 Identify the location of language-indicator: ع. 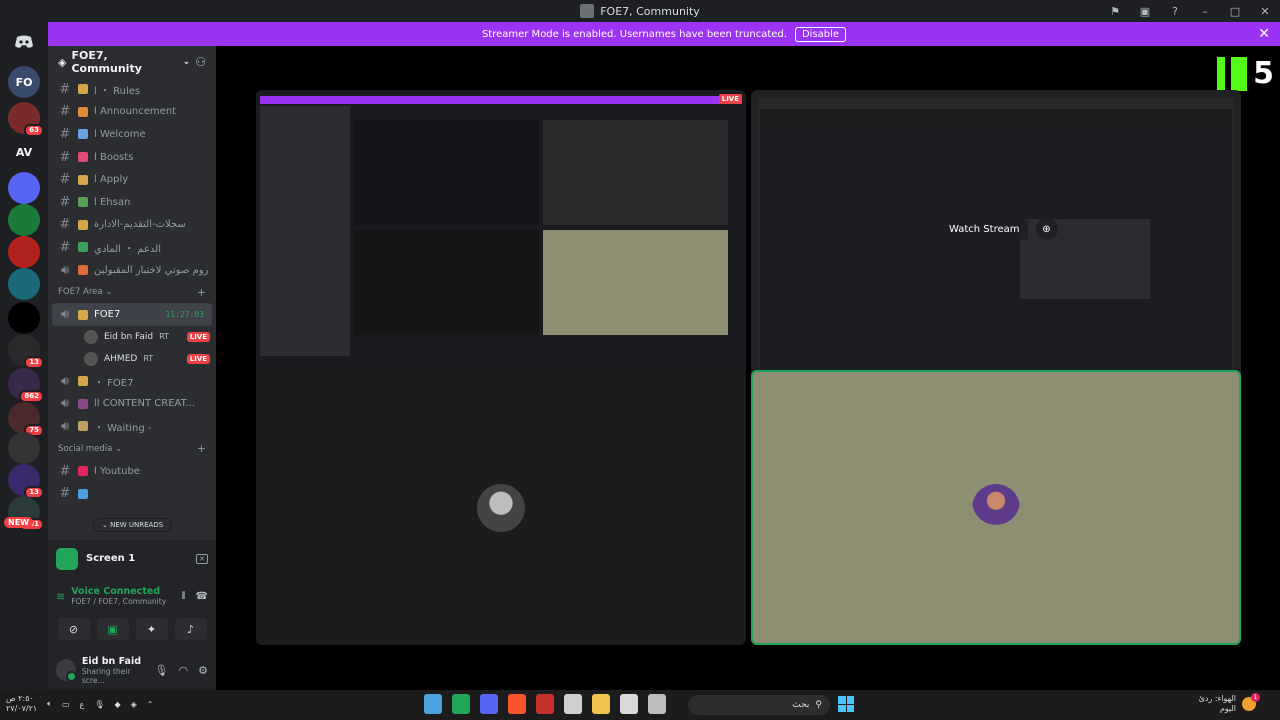
(82, 704).